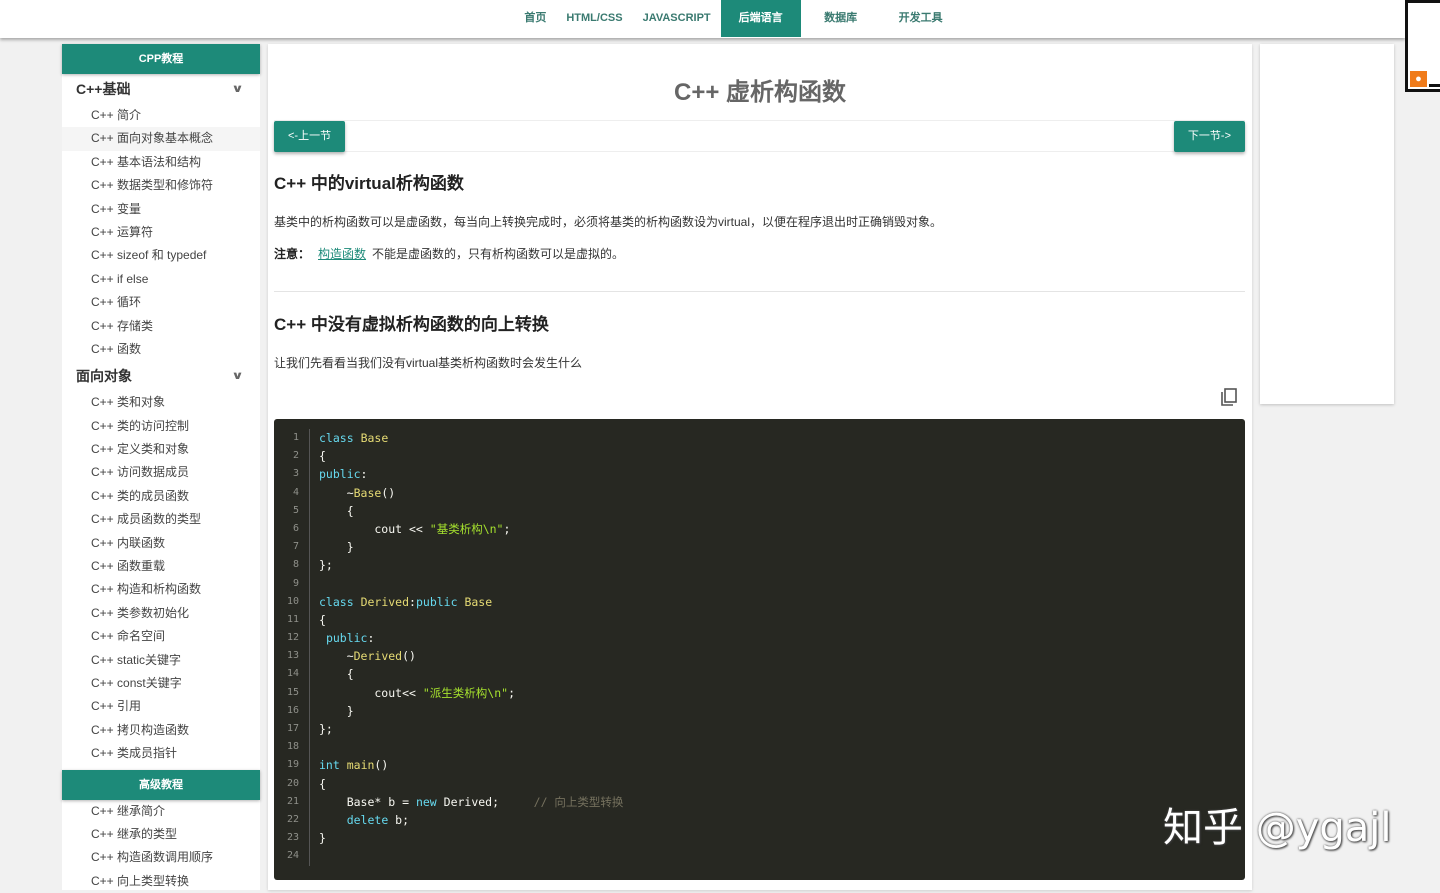 The image size is (1440, 893). Describe the element at coordinates (161, 185) in the screenshot. I see `sidebar-item: C++ 数据类型和修饰符` at that location.